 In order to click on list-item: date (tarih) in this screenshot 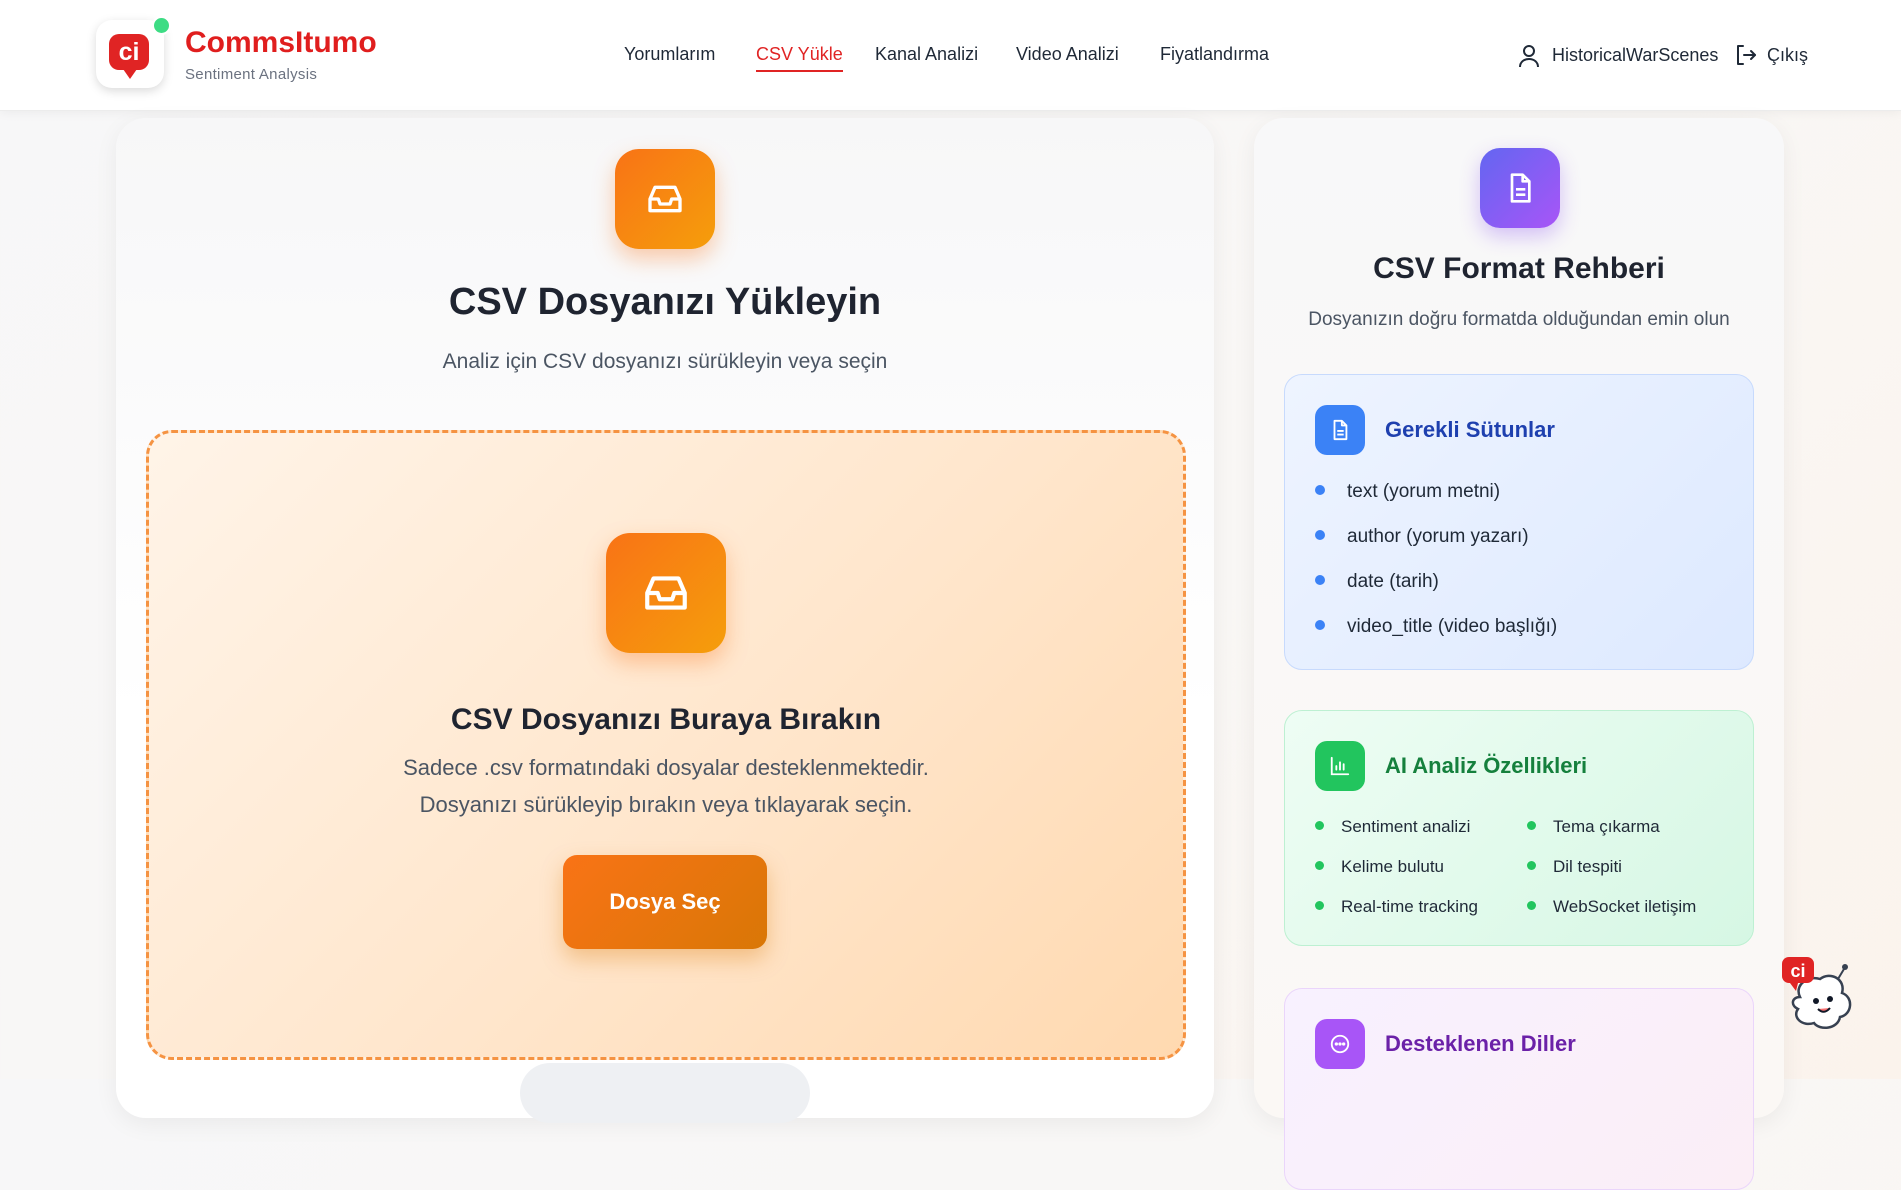, I will do `click(1377, 582)`.